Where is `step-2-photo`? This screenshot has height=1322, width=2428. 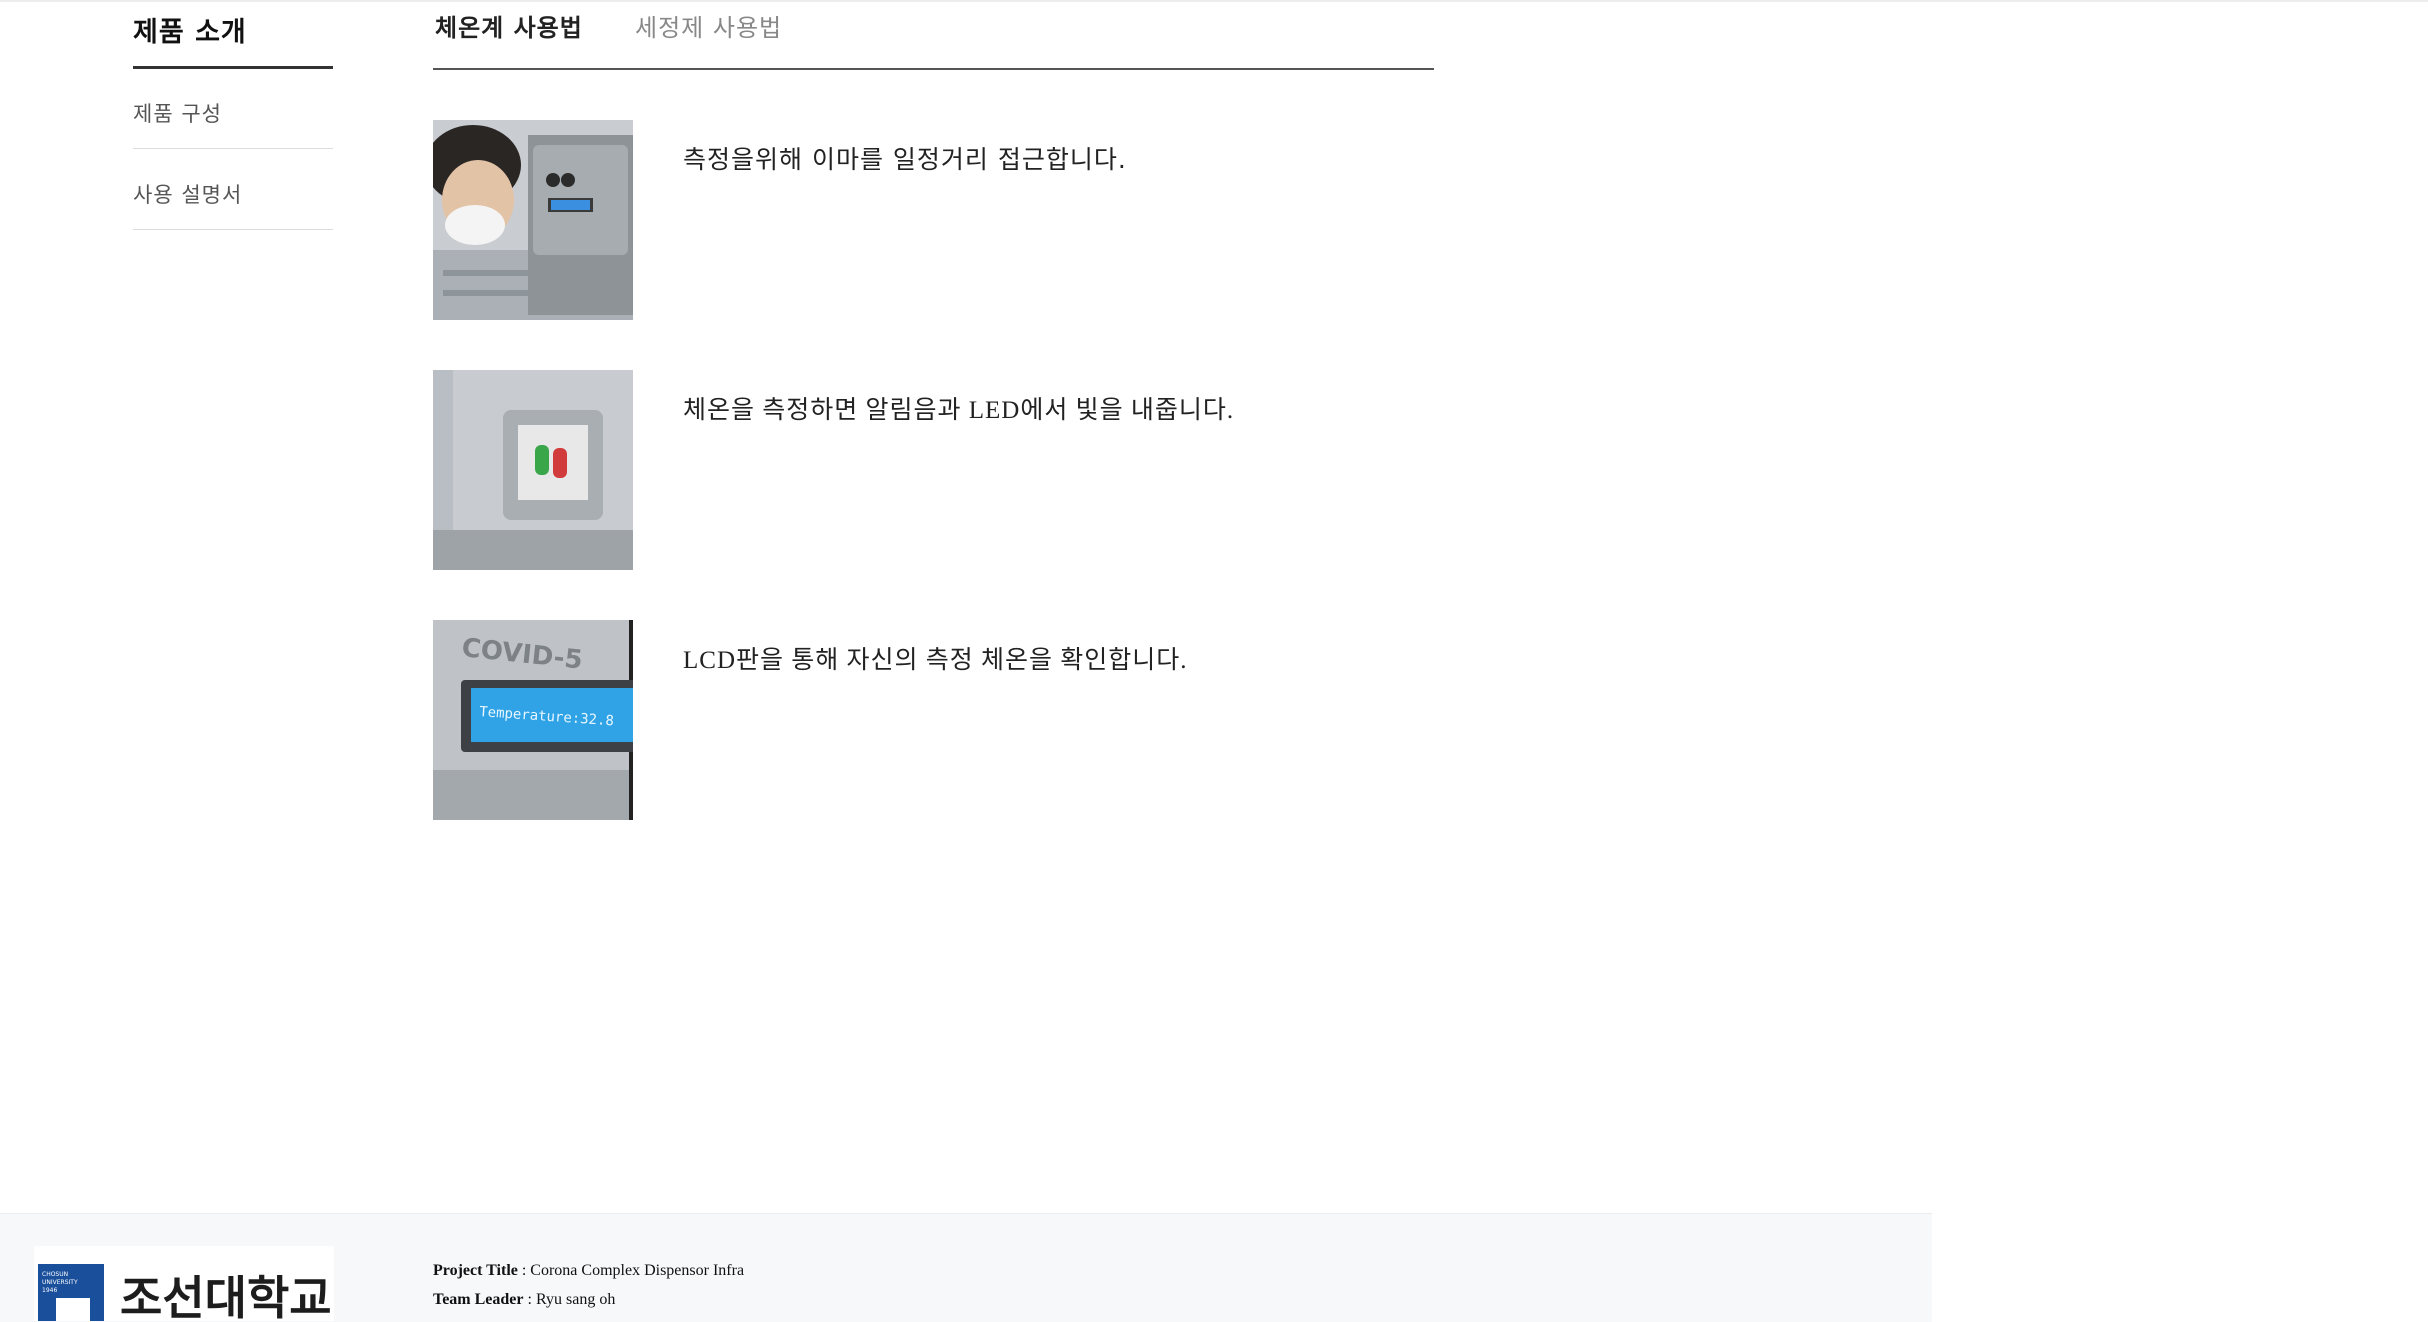
step-2-photo is located at coordinates (533, 470).